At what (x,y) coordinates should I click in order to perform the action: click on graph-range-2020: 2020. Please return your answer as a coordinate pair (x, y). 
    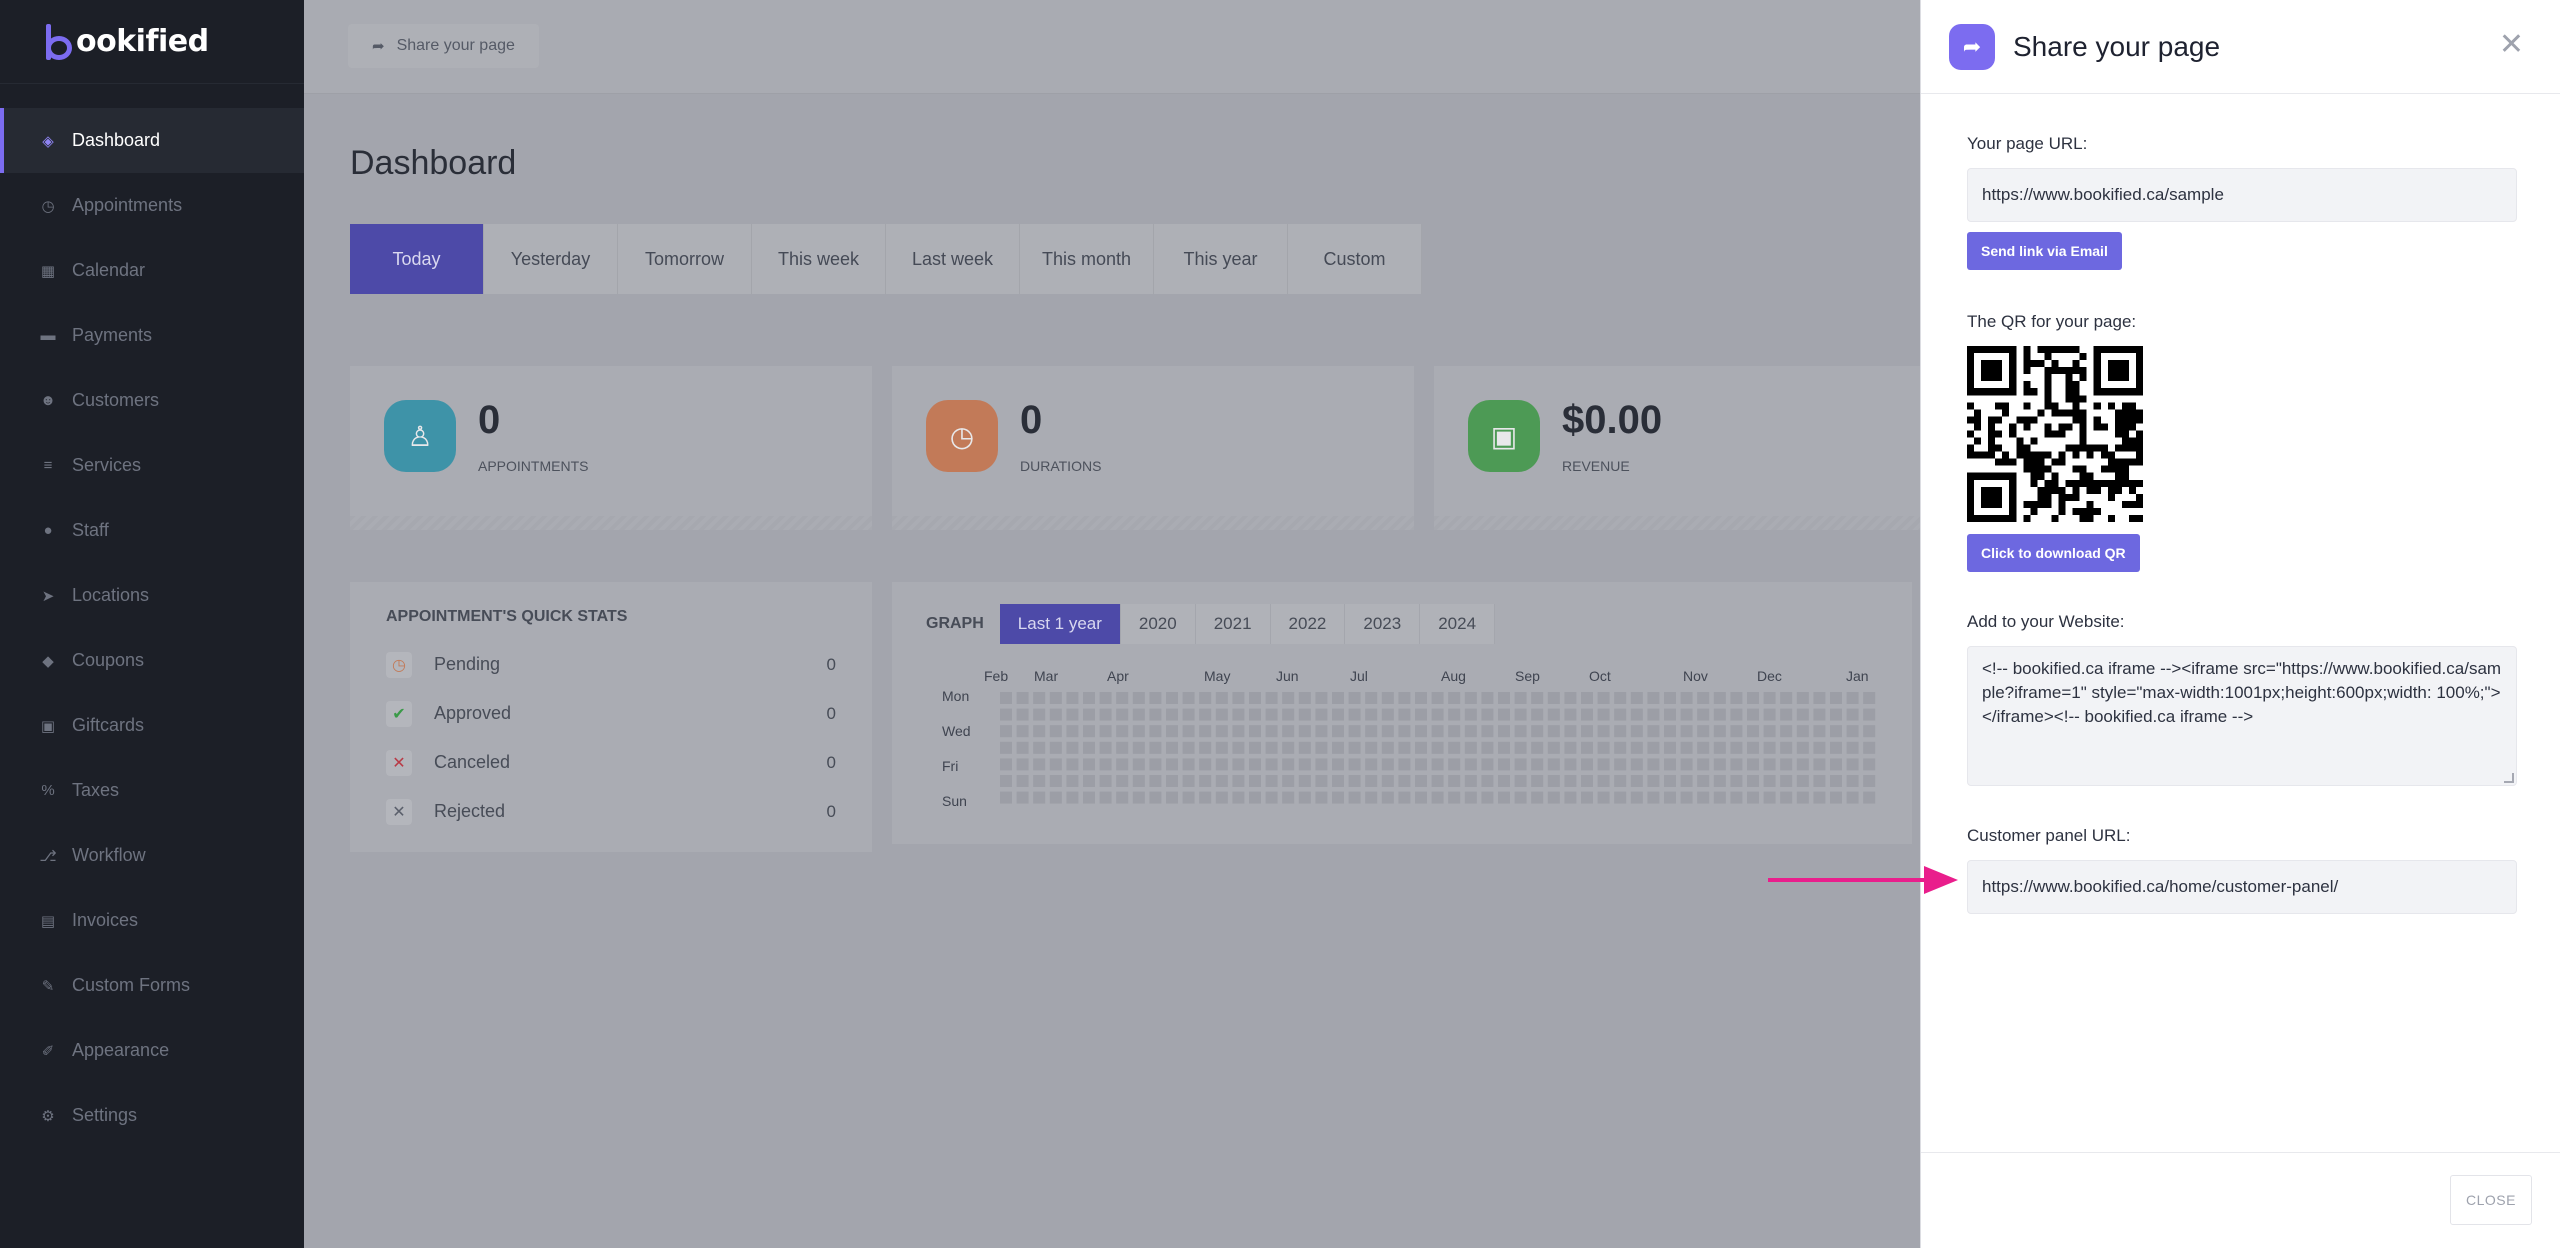
    Looking at the image, I should click on (1158, 624).